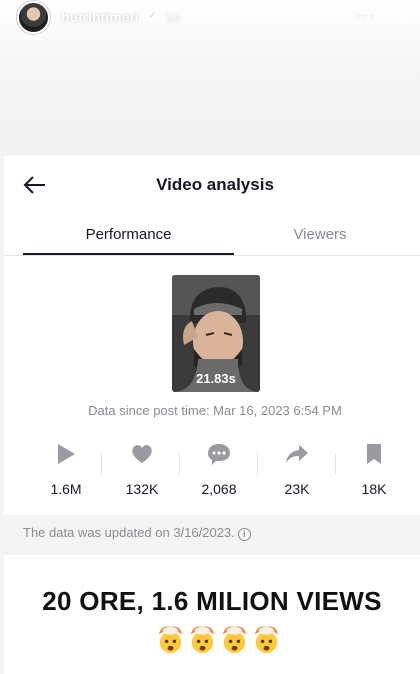 This screenshot has width=420, height=674. I want to click on comments-count: 2,068, so click(219, 489).